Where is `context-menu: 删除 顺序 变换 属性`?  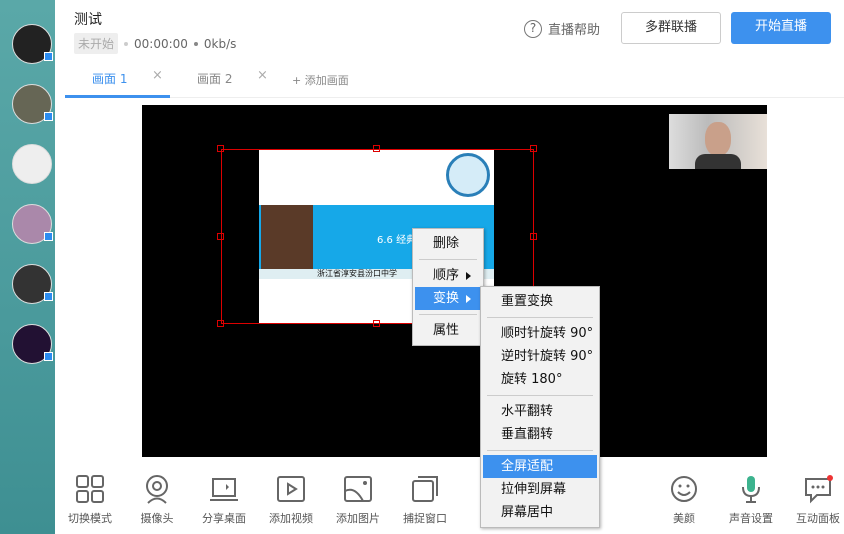
context-menu: 删除 顺序 变换 属性 is located at coordinates (448, 287).